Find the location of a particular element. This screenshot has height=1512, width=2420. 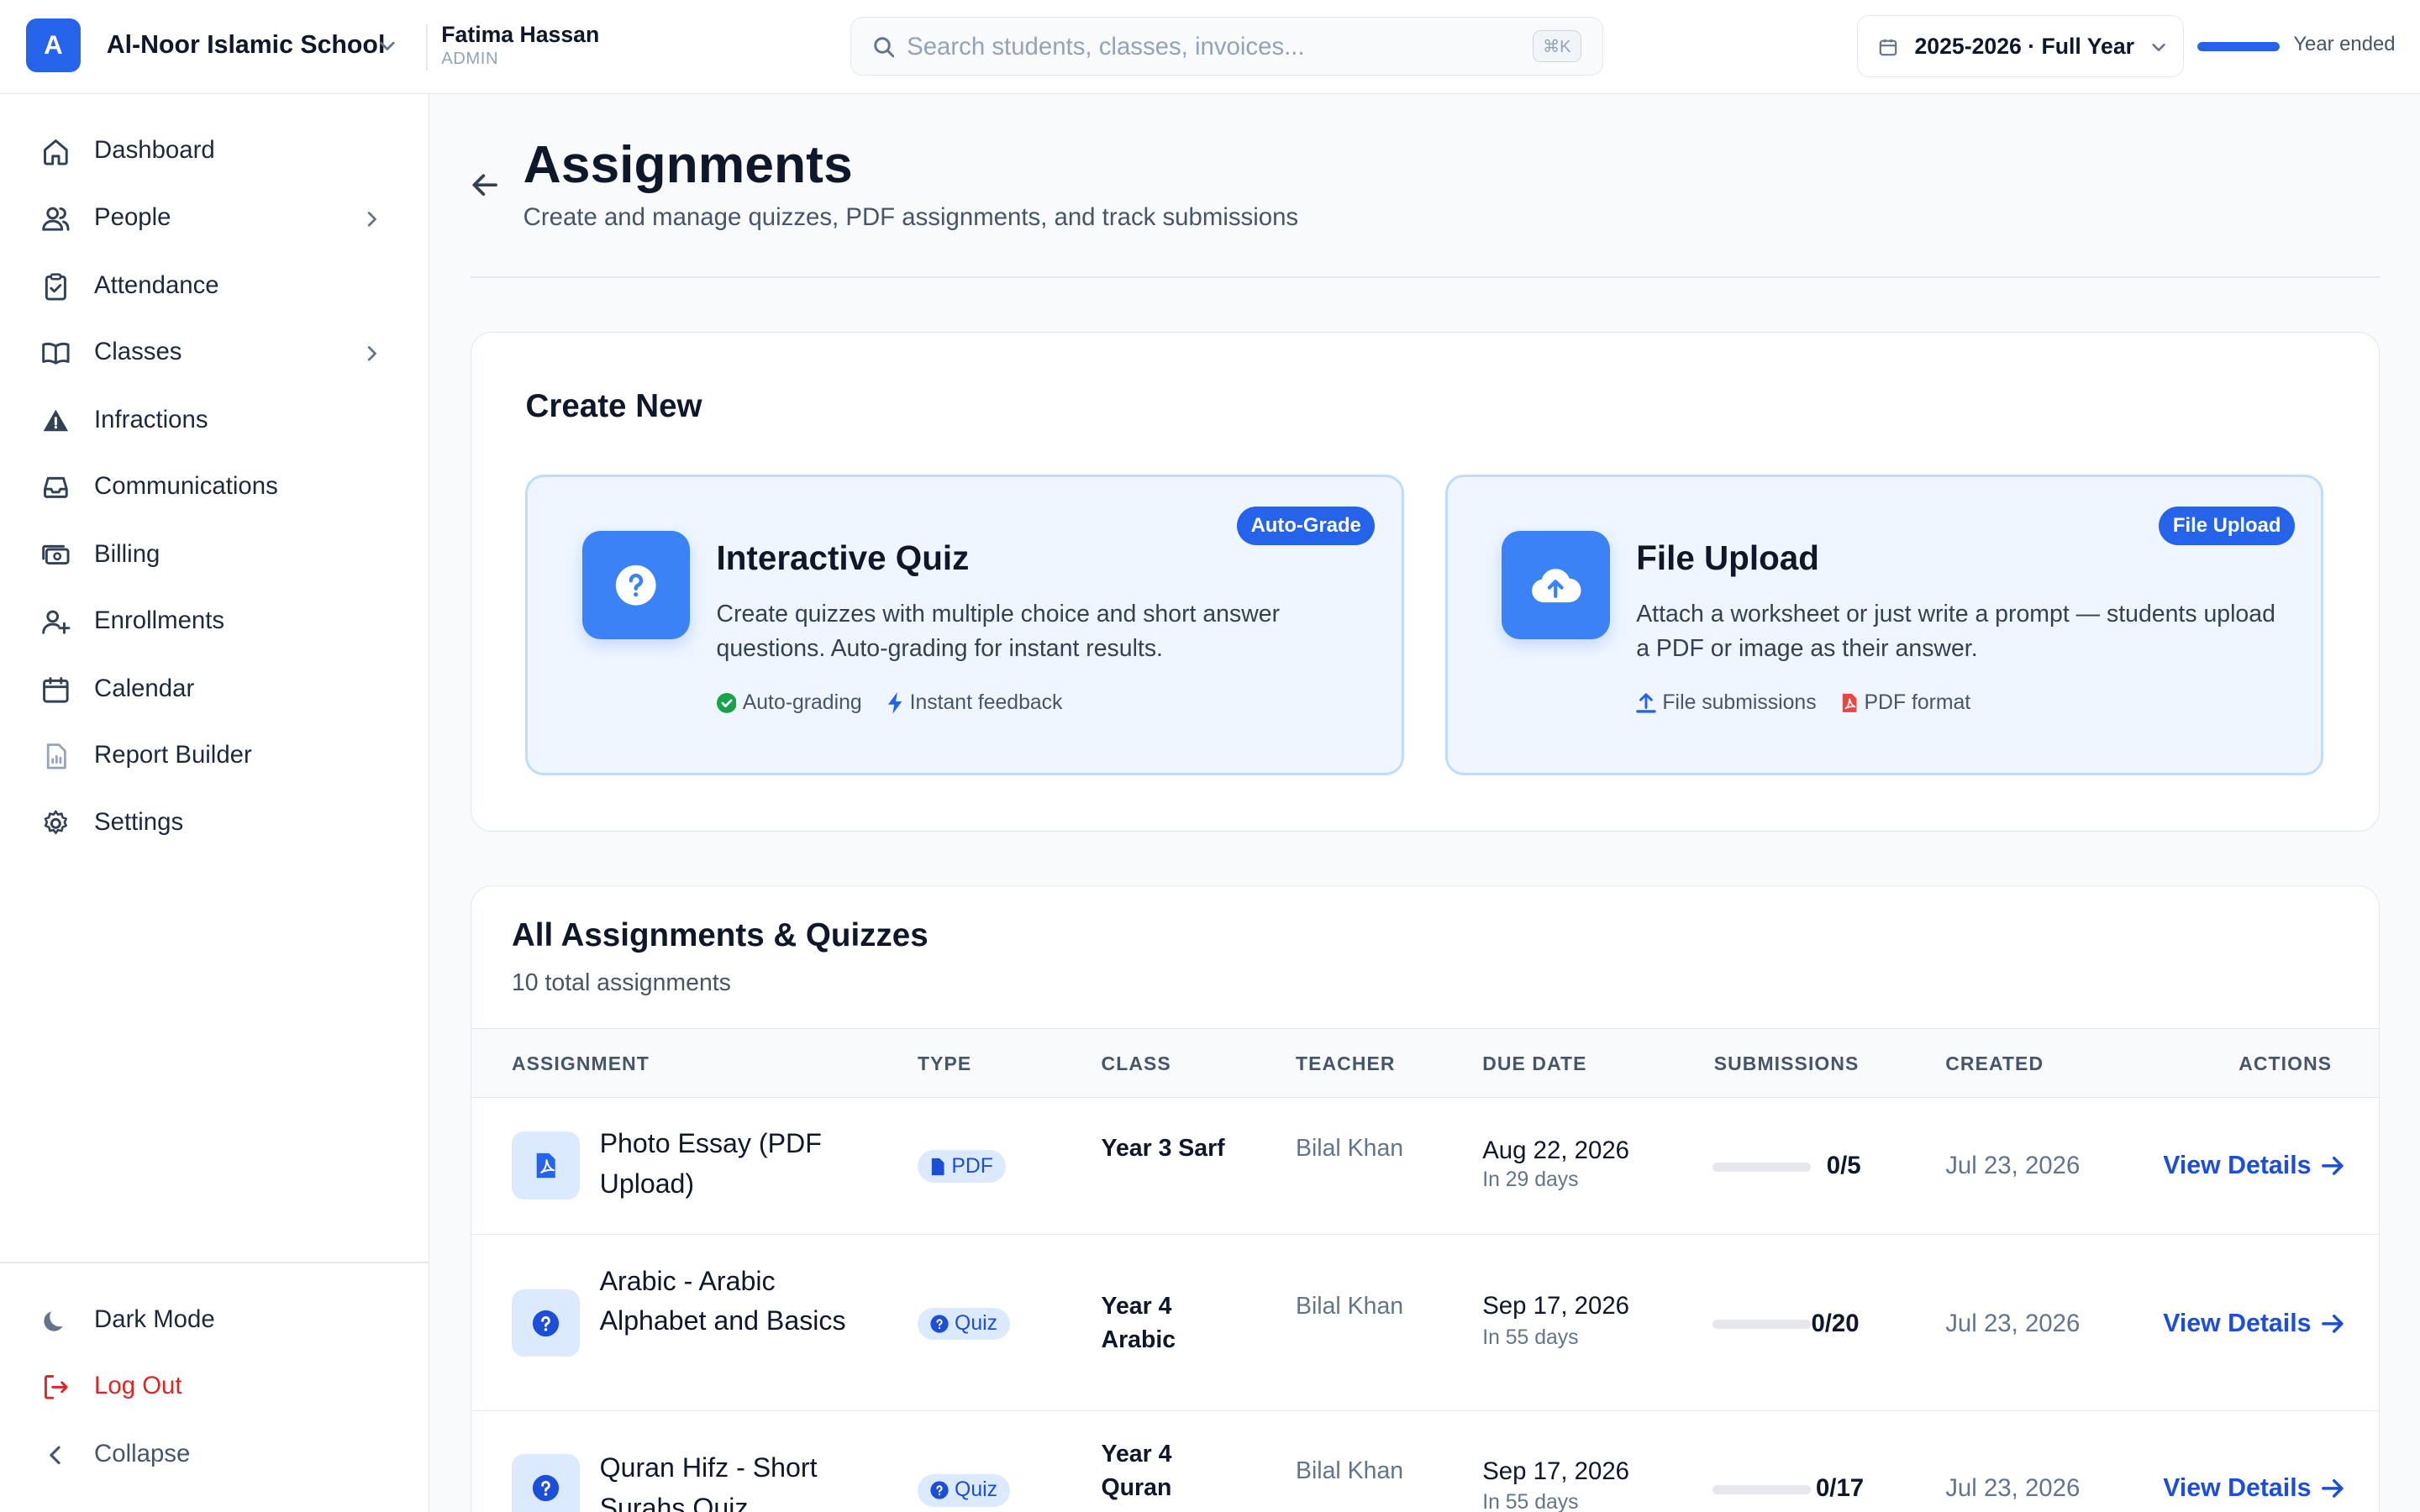

column-header-created: CREATED is located at coordinates (1994, 1064).